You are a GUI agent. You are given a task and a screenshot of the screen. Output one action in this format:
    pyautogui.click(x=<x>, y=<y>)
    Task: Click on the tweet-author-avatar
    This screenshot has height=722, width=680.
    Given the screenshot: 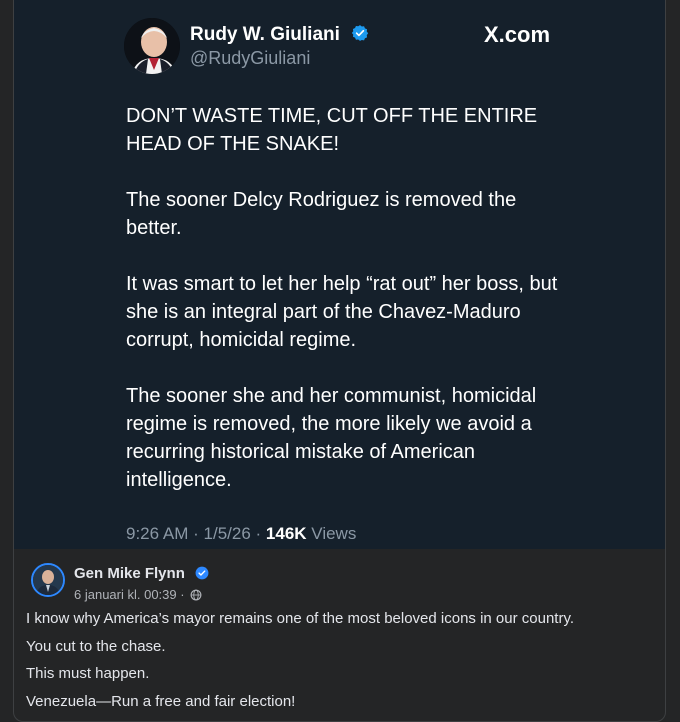 What is the action you would take?
    pyautogui.click(x=152, y=46)
    